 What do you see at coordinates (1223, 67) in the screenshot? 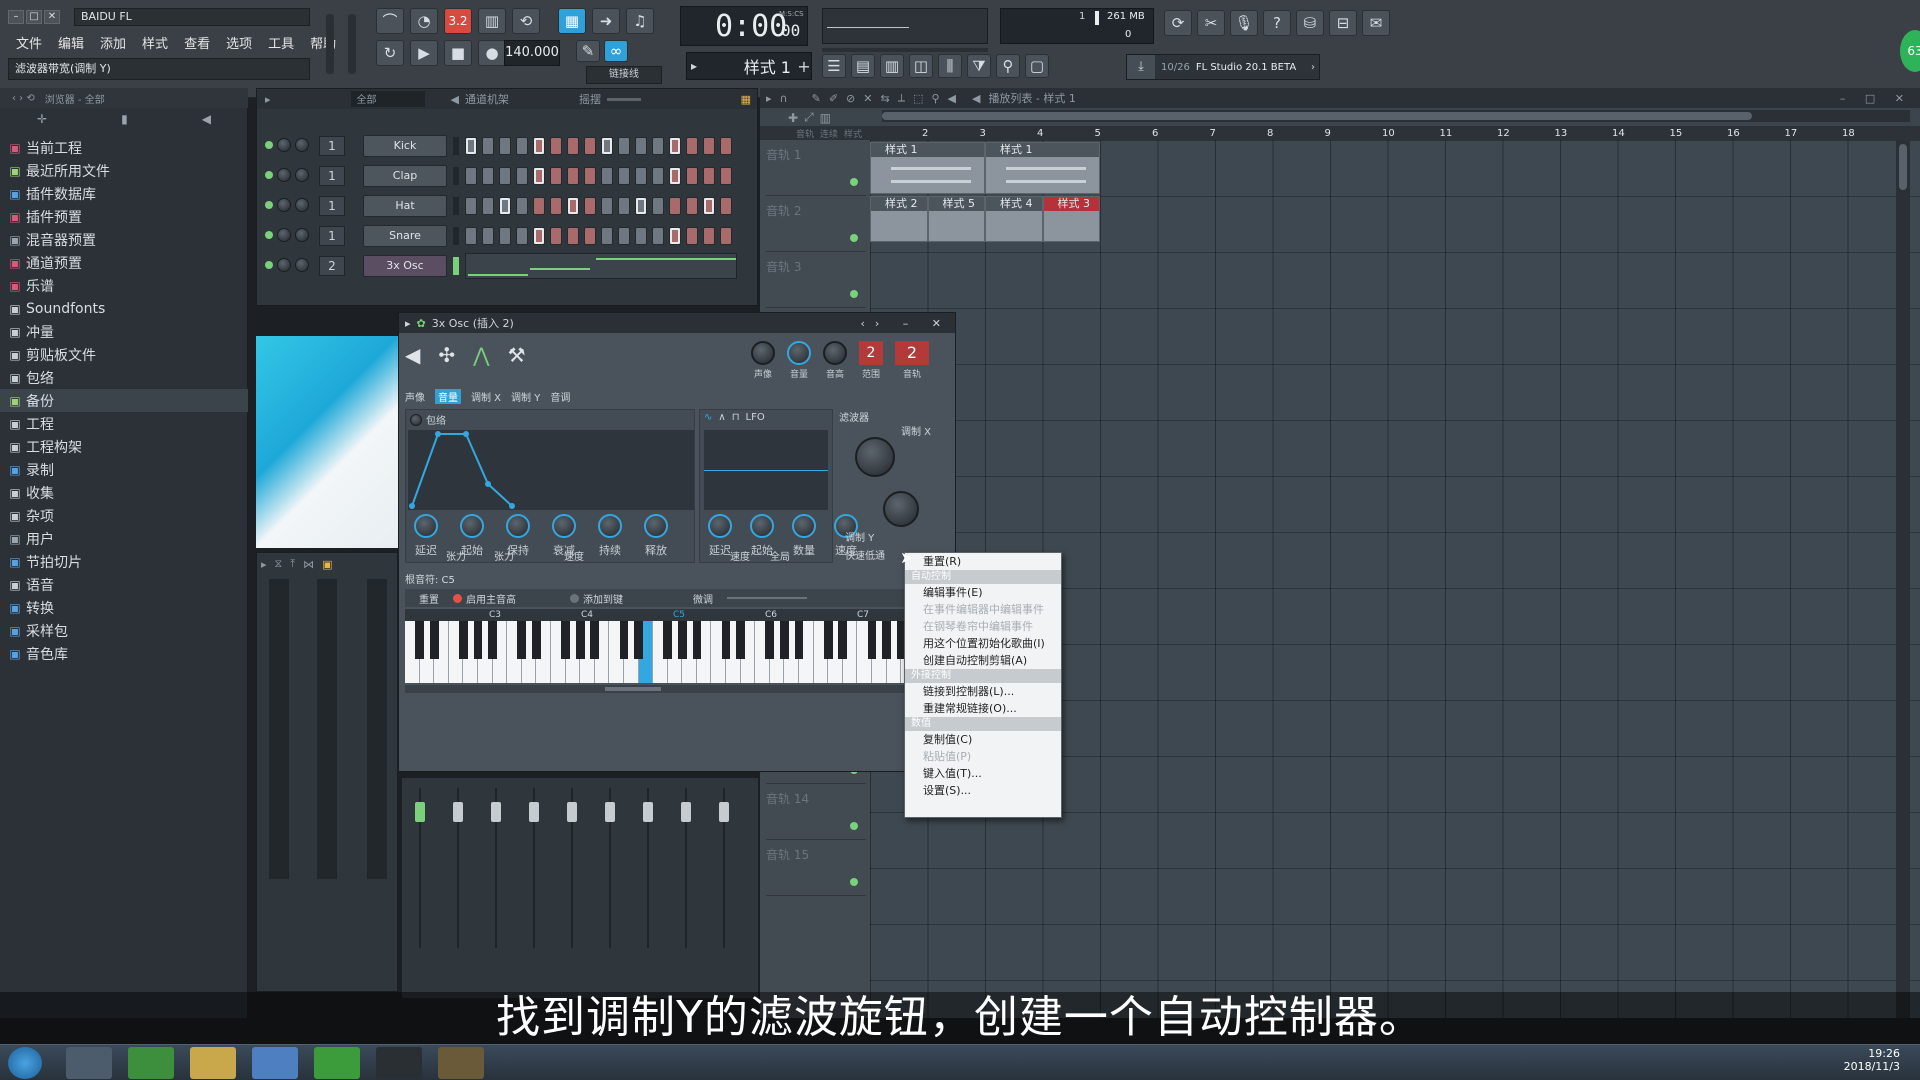
I see `news-panel: ⤓ 10/26 FL Studio 20.1 BETA ›` at bounding box center [1223, 67].